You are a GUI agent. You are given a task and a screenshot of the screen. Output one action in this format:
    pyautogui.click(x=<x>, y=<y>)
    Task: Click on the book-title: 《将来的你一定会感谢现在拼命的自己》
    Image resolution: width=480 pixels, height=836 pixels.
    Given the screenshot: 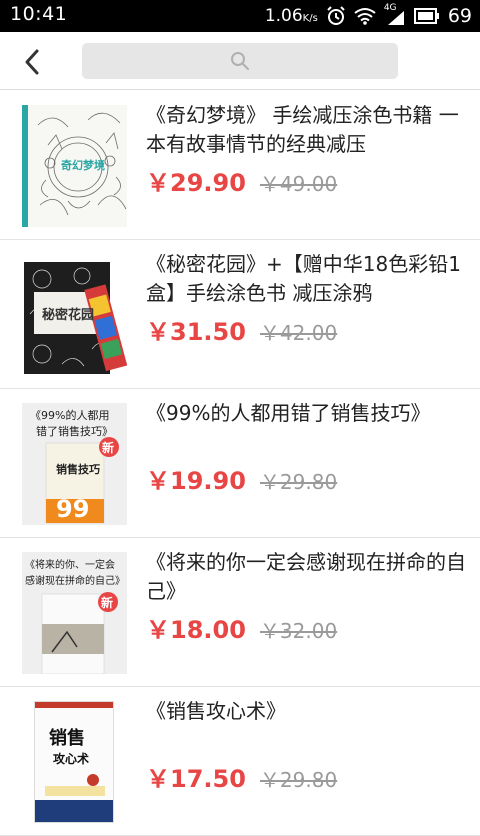 What is the action you would take?
    pyautogui.click(x=306, y=576)
    